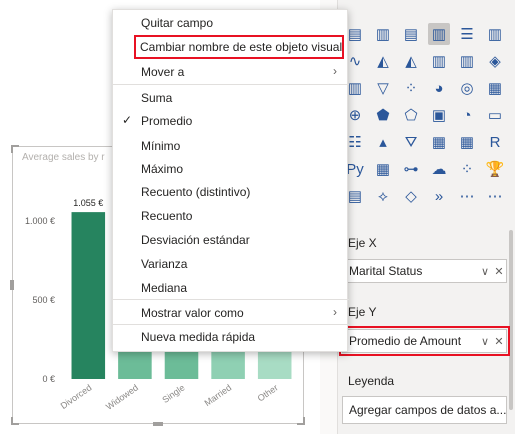  What do you see at coordinates (411, 88) in the screenshot?
I see `scatter-icon: ⁘` at bounding box center [411, 88].